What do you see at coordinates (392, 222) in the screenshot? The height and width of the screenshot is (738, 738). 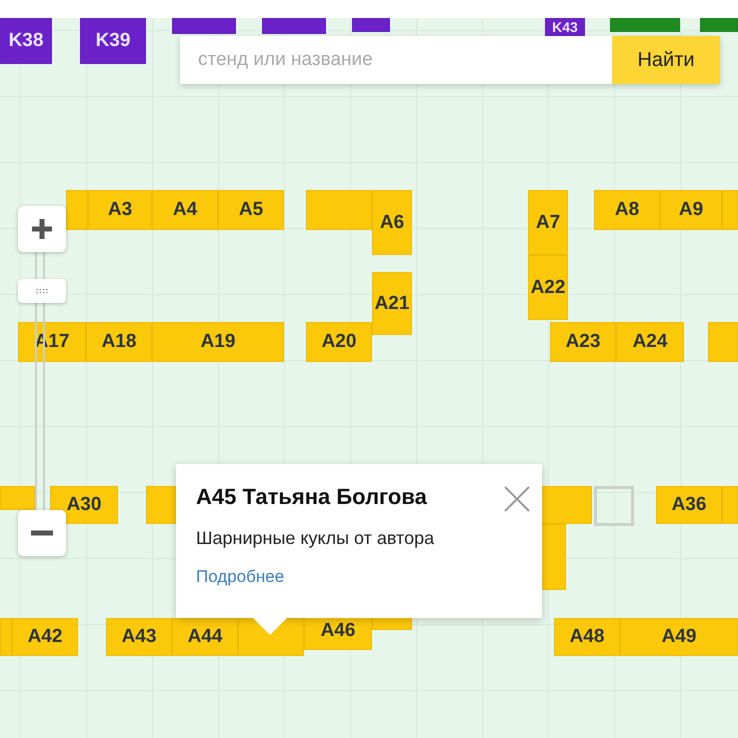 I see `booth: A6` at bounding box center [392, 222].